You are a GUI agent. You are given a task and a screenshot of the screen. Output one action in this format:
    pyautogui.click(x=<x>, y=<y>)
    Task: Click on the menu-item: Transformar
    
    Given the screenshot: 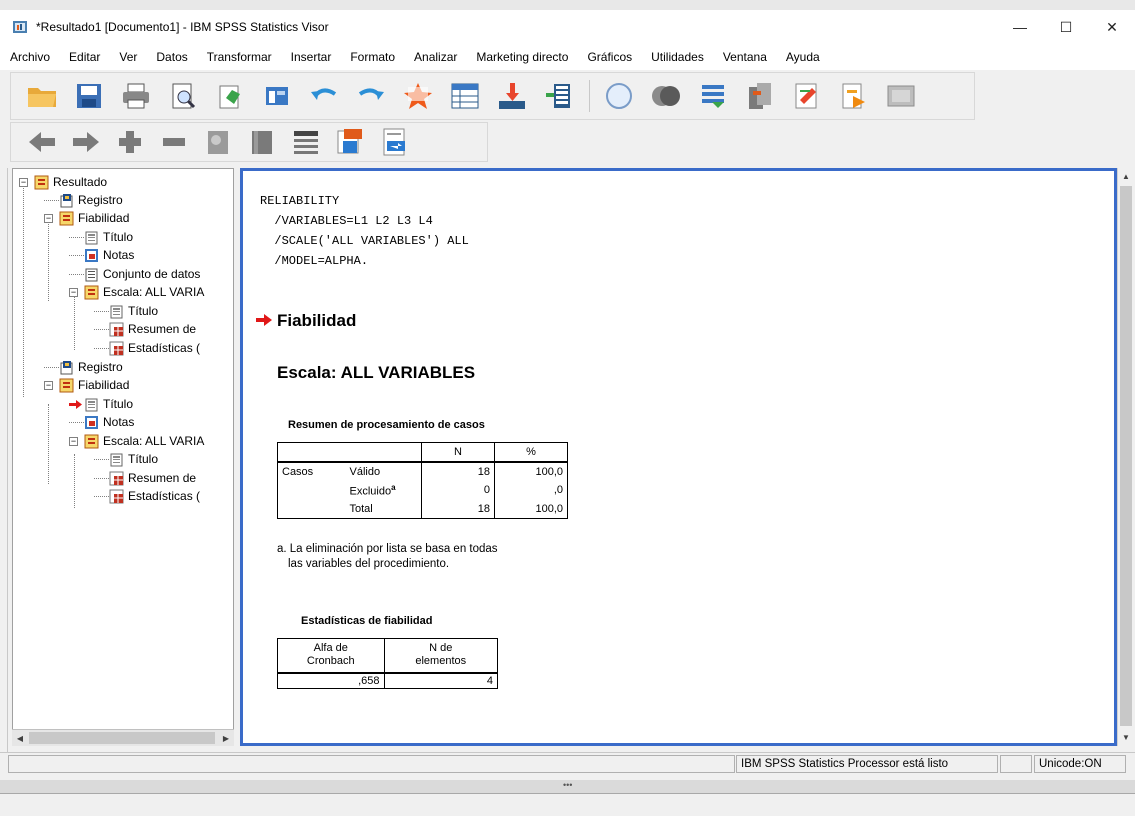 What is the action you would take?
    pyautogui.click(x=239, y=57)
    